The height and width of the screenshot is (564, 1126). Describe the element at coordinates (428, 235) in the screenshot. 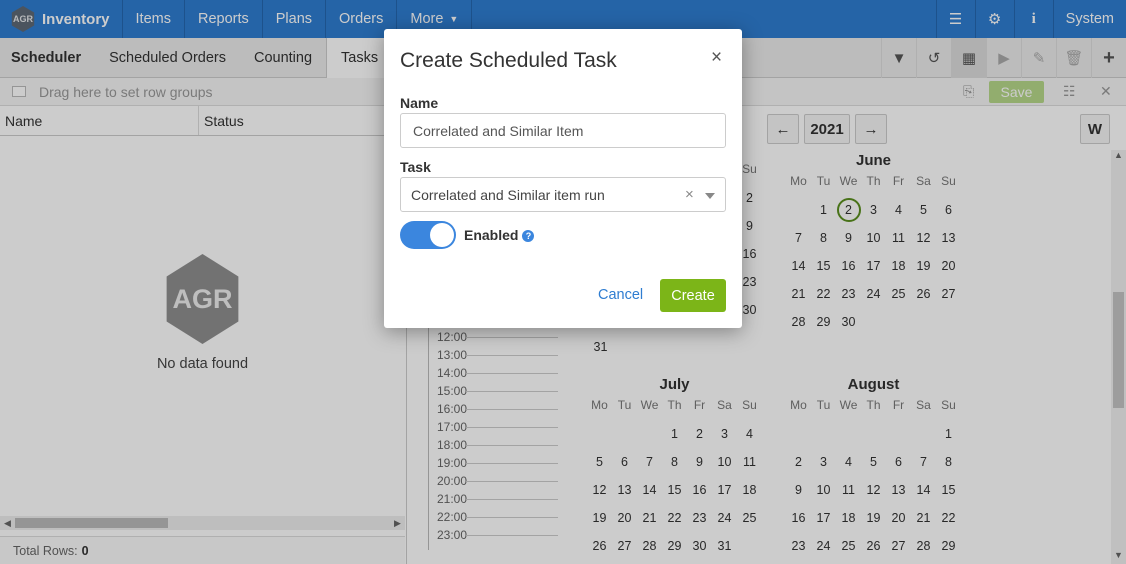

I see `enabled-toggle` at that location.